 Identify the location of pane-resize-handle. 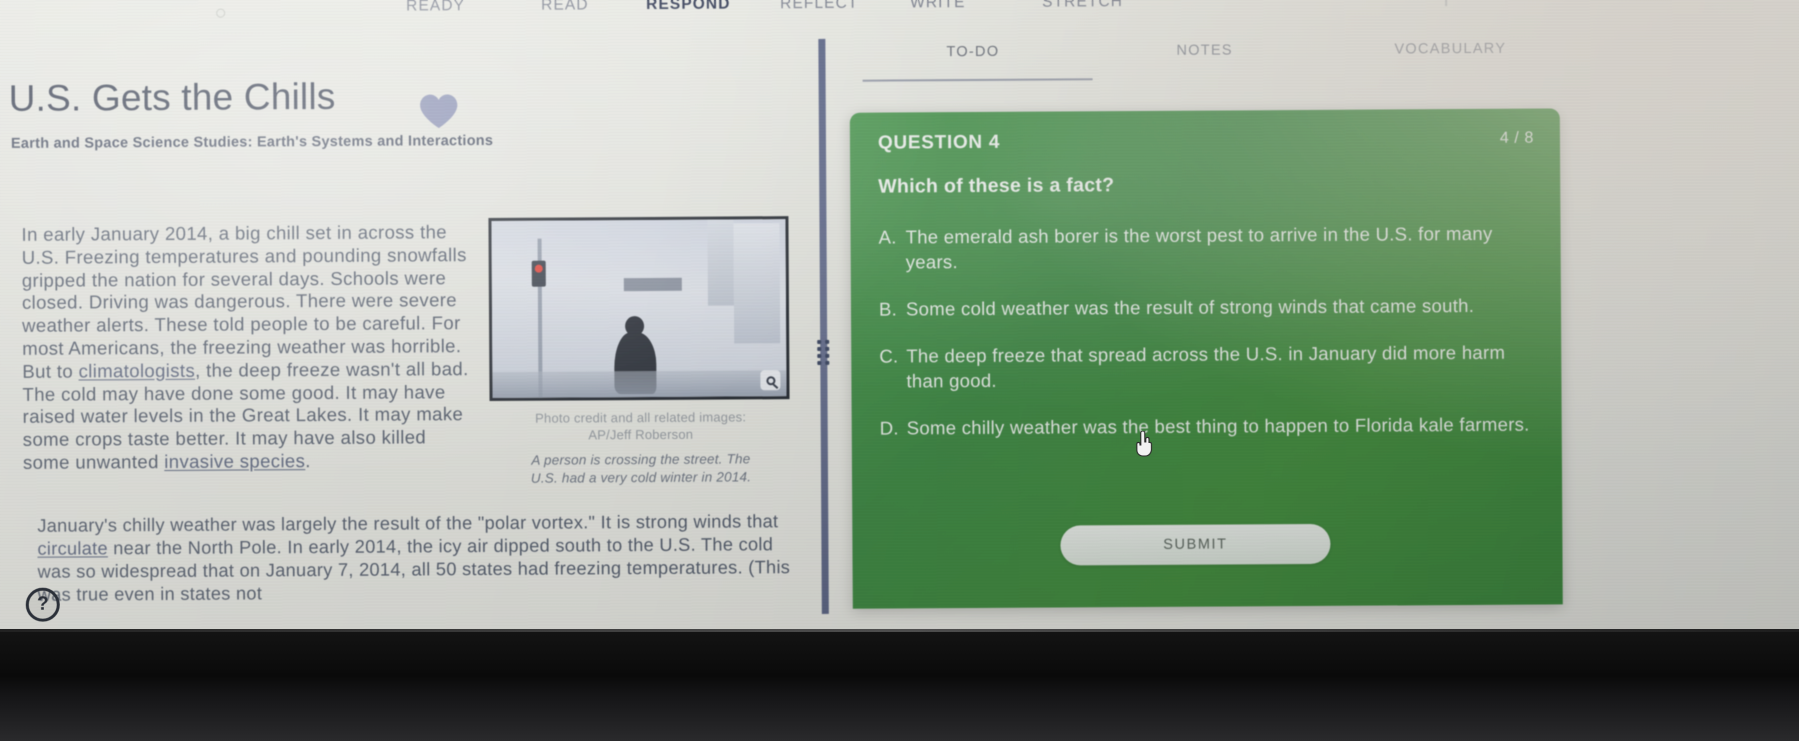
(823, 352).